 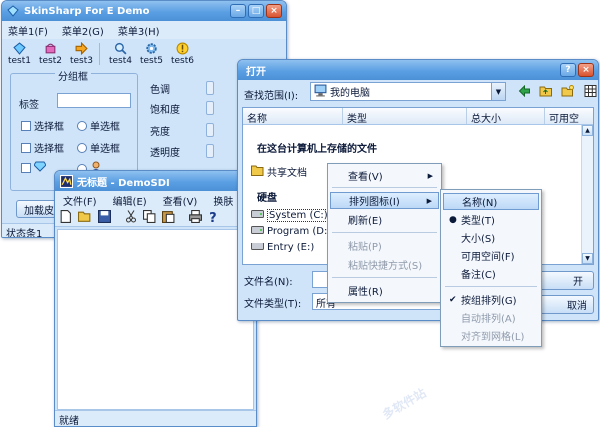 What do you see at coordinates (546, 91) in the screenshot?
I see `up-folder-icon` at bounding box center [546, 91].